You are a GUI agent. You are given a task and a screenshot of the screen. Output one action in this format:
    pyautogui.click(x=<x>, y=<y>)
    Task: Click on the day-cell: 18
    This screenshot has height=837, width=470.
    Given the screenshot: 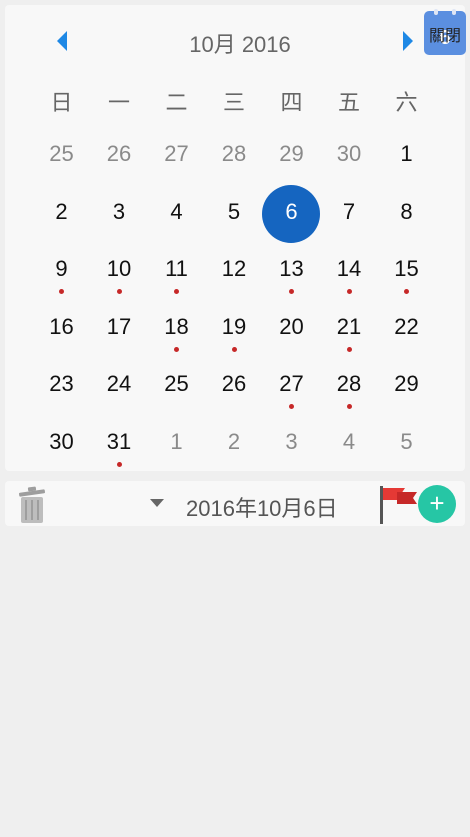 What is the action you would take?
    pyautogui.click(x=176, y=337)
    